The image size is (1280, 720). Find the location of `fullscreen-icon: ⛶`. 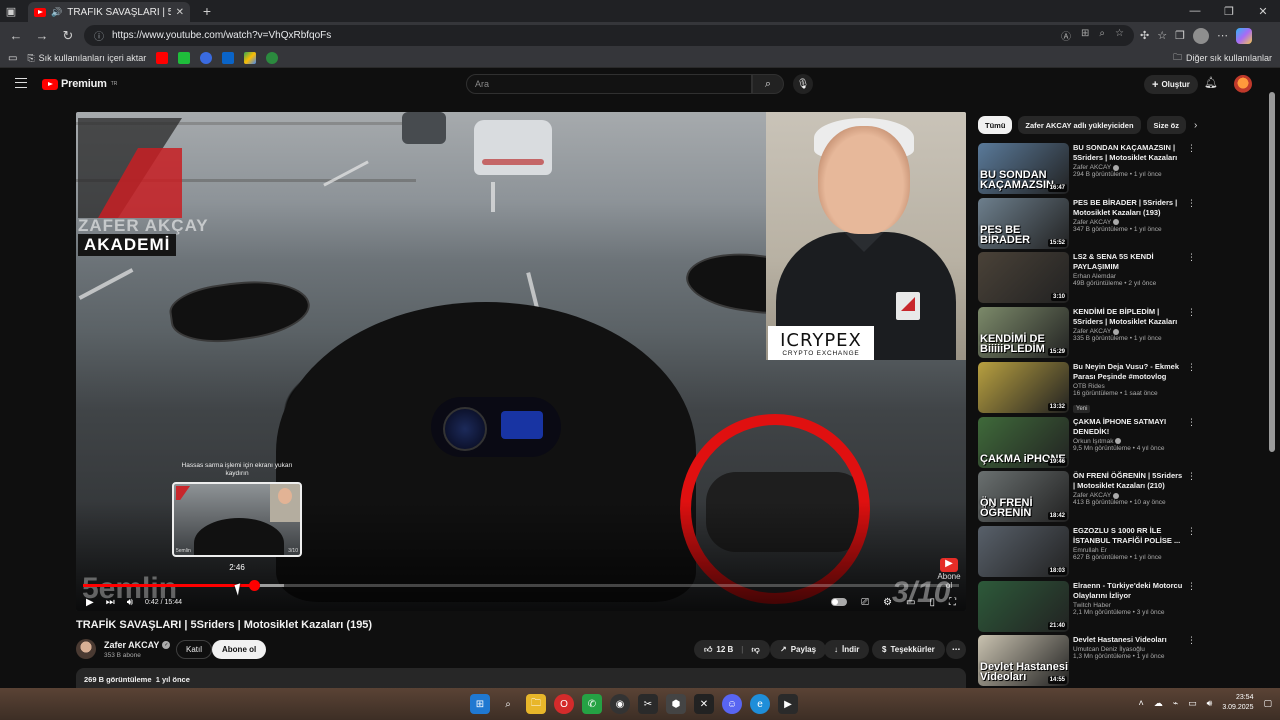

fullscreen-icon: ⛶ is located at coordinates (952, 602).